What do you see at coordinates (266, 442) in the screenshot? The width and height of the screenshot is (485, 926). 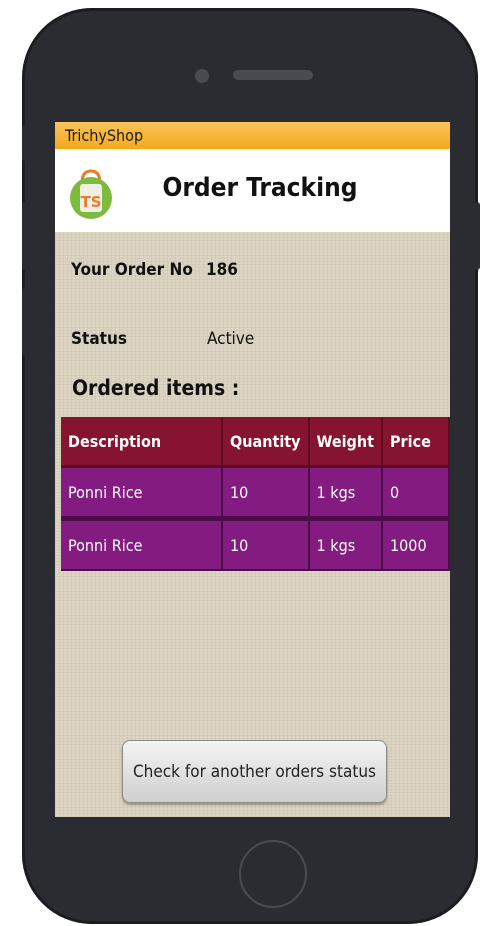 I see `column-header-quantity: Quantity` at bounding box center [266, 442].